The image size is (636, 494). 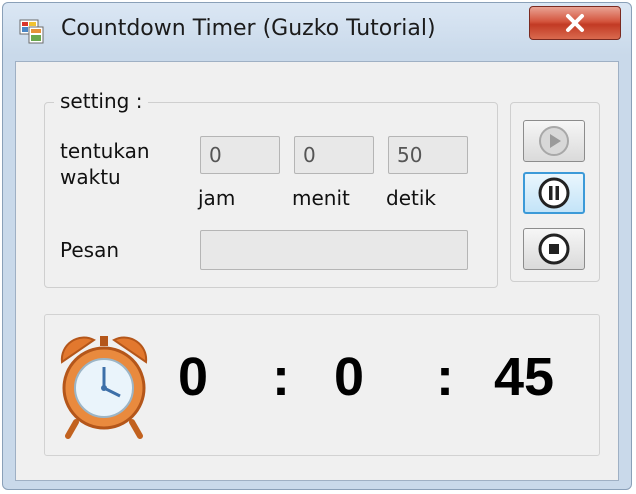 I want to click on minutes-label: menit, so click(x=321, y=198).